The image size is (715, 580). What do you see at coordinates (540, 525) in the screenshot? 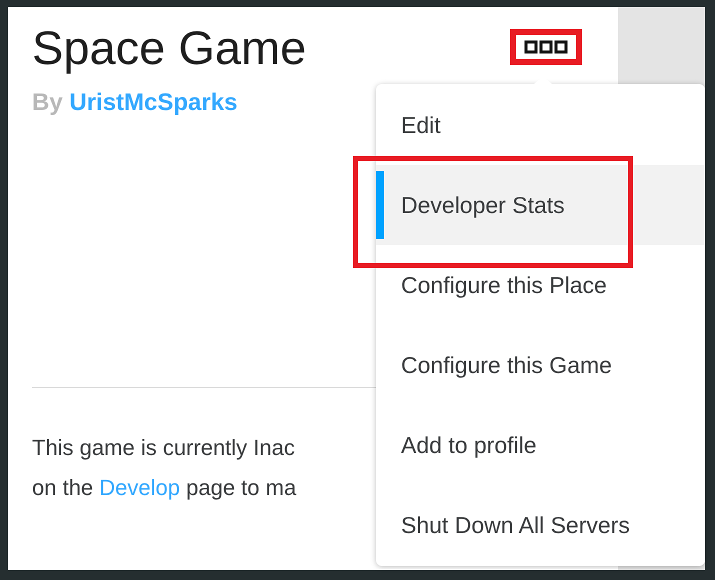
I see `menu-item: Shut Down All Servers` at bounding box center [540, 525].